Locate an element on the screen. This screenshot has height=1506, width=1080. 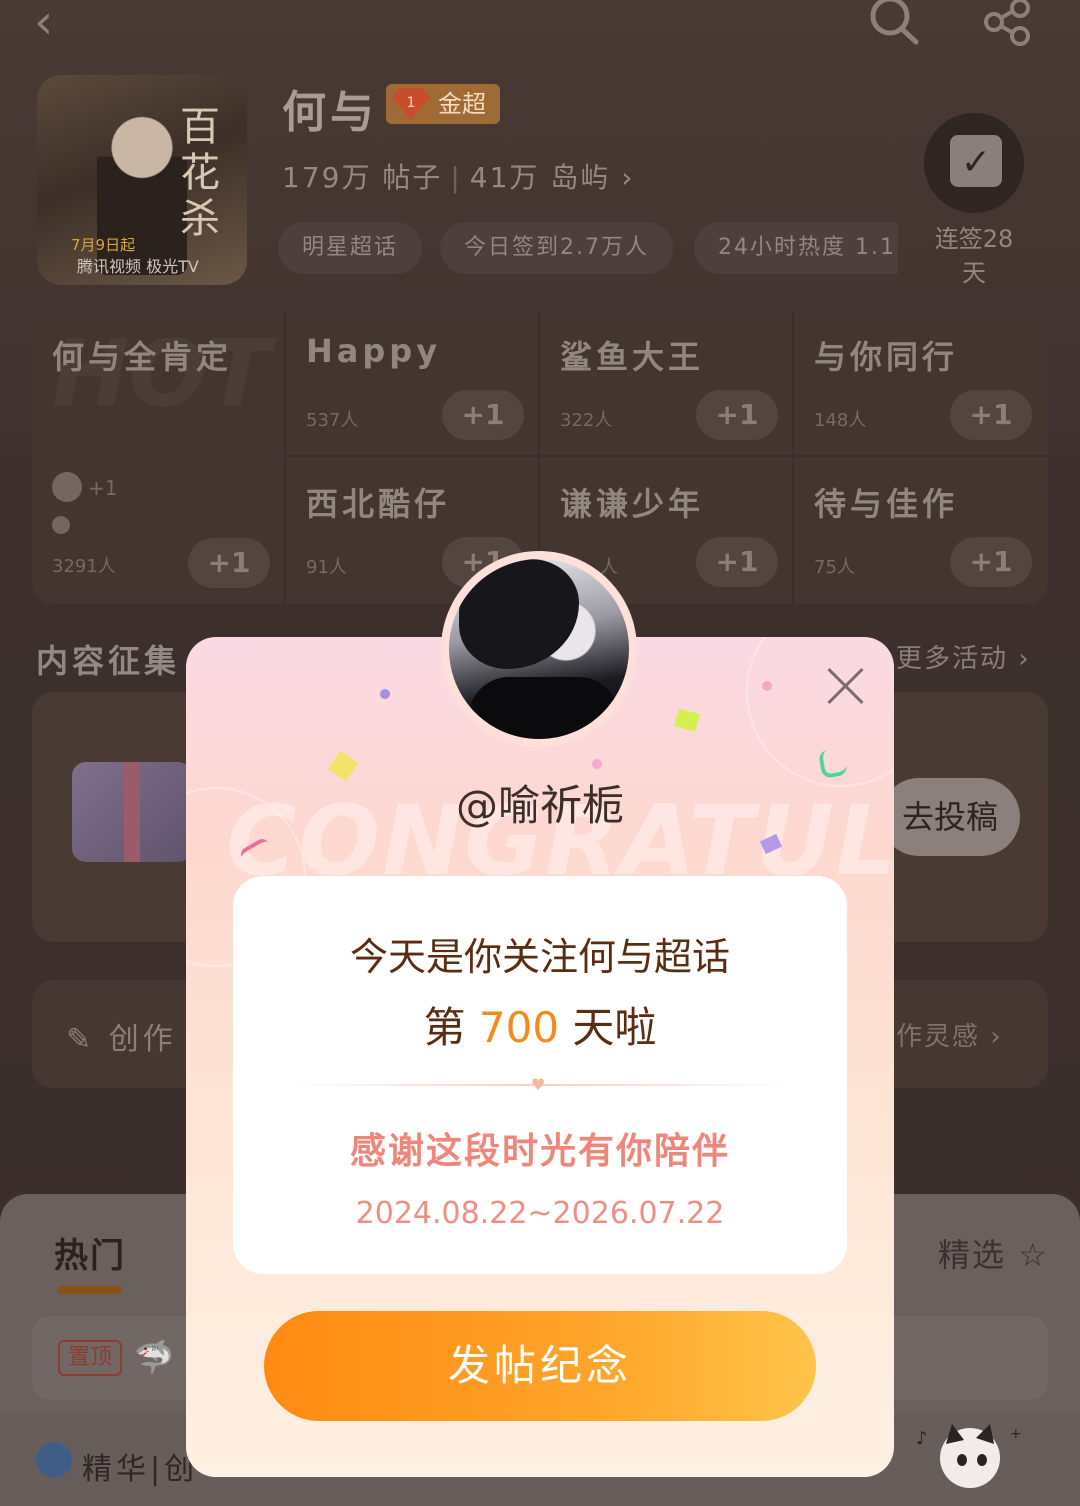
avatar-collar is located at coordinates (544, 708).